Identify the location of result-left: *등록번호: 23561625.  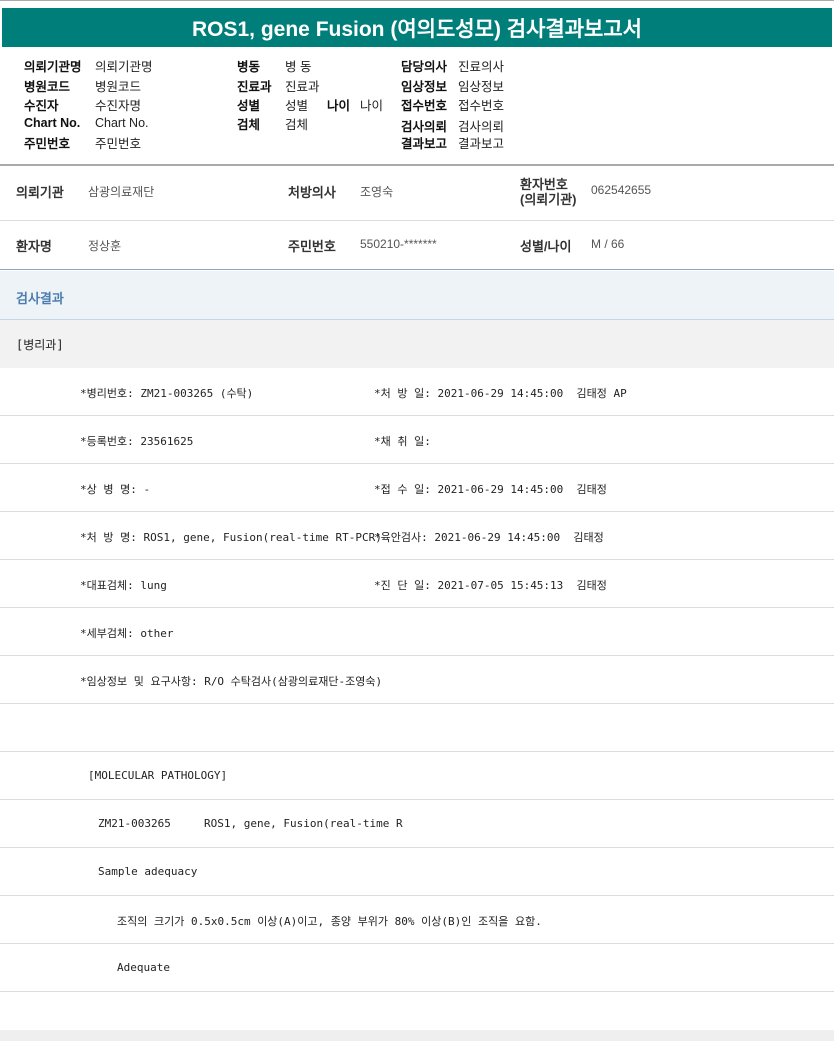
(137, 441).